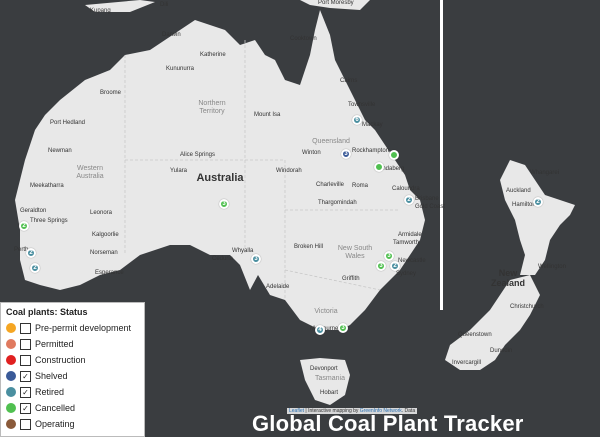 The image size is (600, 437). I want to click on status-dot-cancelled, so click(11, 408).